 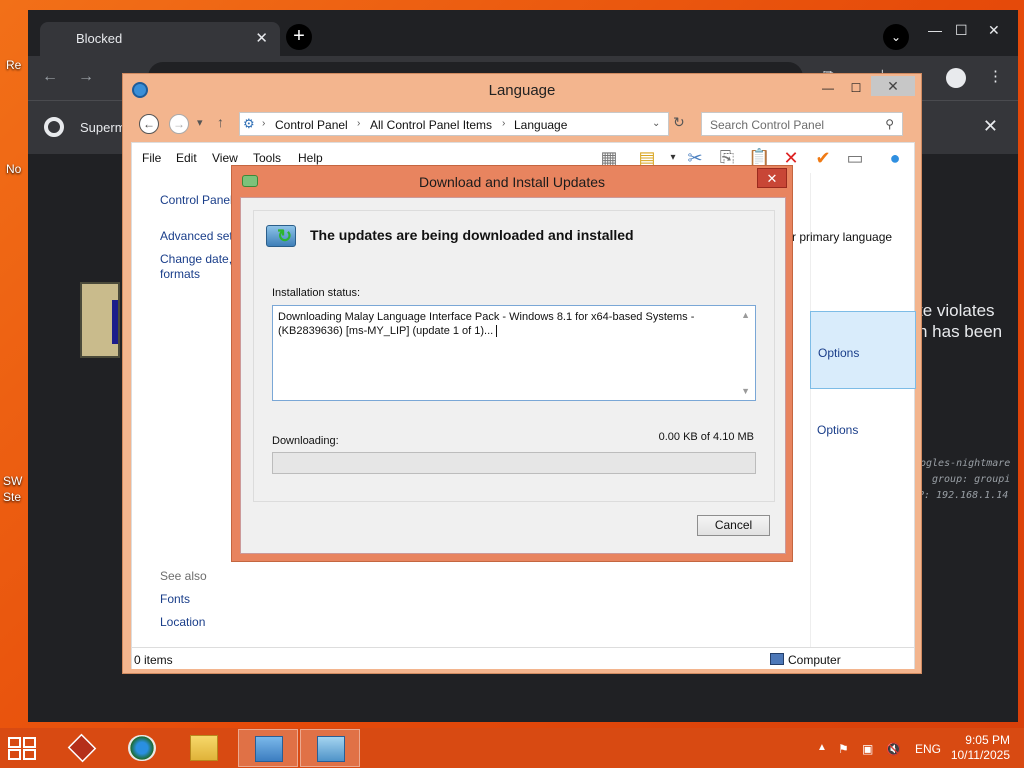 What do you see at coordinates (261, 38) in the screenshot?
I see `tab-close-icon: ✕` at bounding box center [261, 38].